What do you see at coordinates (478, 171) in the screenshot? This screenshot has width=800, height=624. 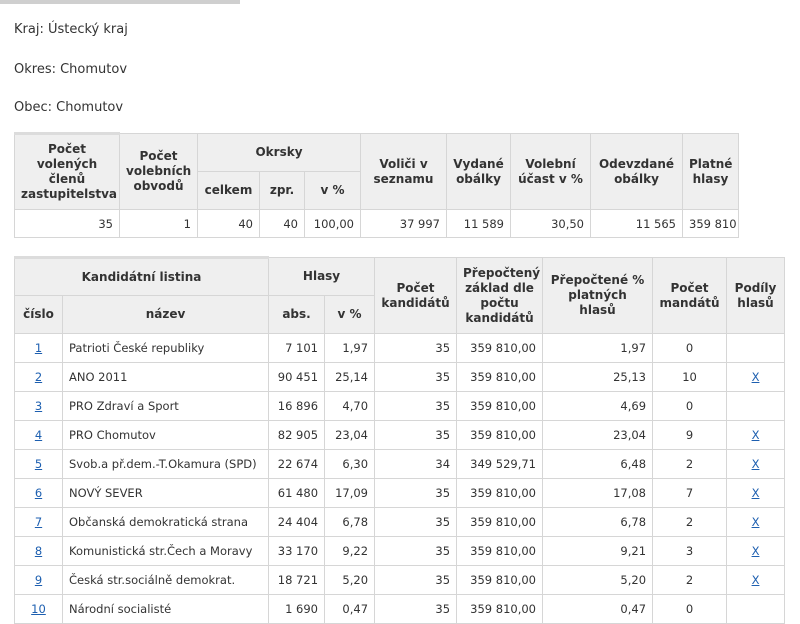 I see `header-envelopes-issued: Vydané obálky` at bounding box center [478, 171].